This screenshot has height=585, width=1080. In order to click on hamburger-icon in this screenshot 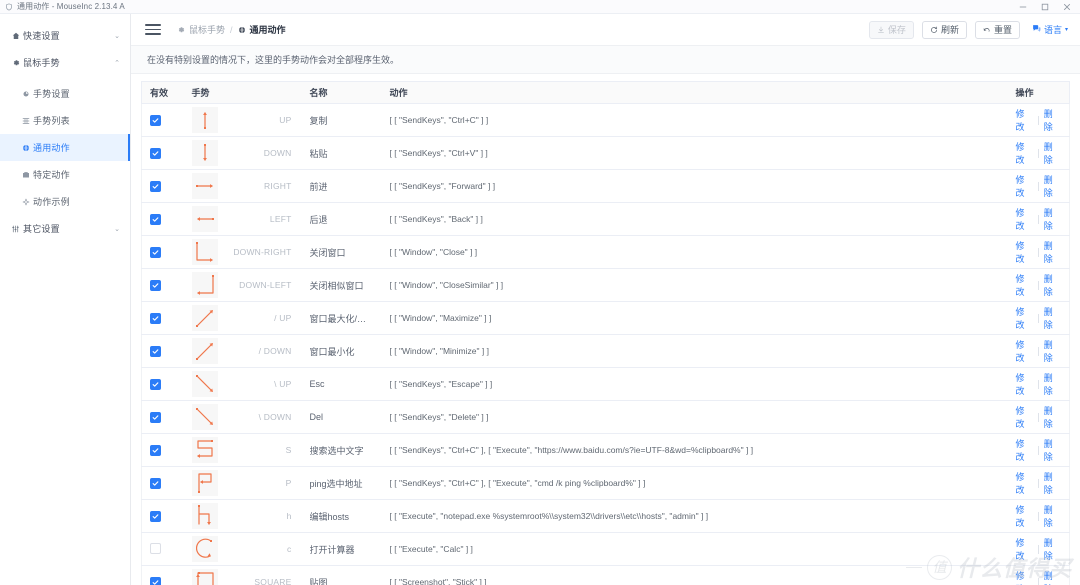, I will do `click(153, 30)`.